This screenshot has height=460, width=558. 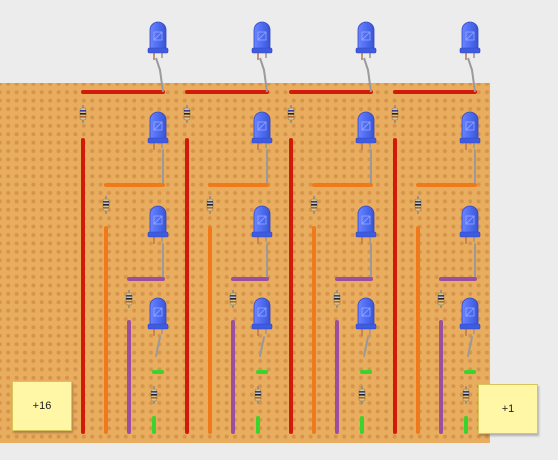 I want to click on note-right-label: +1, so click(x=508, y=409).